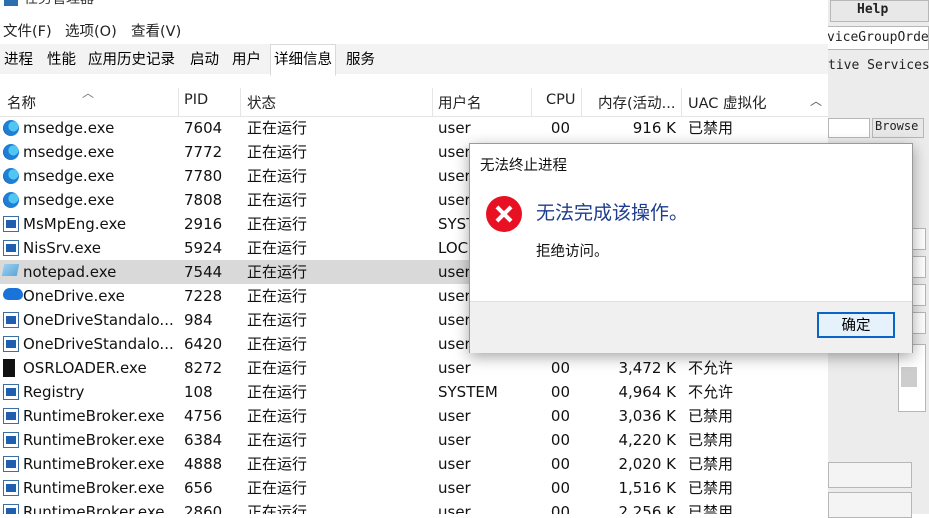 Image resolution: width=929 pixels, height=518 pixels. Describe the element at coordinates (303, 60) in the screenshot. I see `tab-details: 详细信息` at that location.